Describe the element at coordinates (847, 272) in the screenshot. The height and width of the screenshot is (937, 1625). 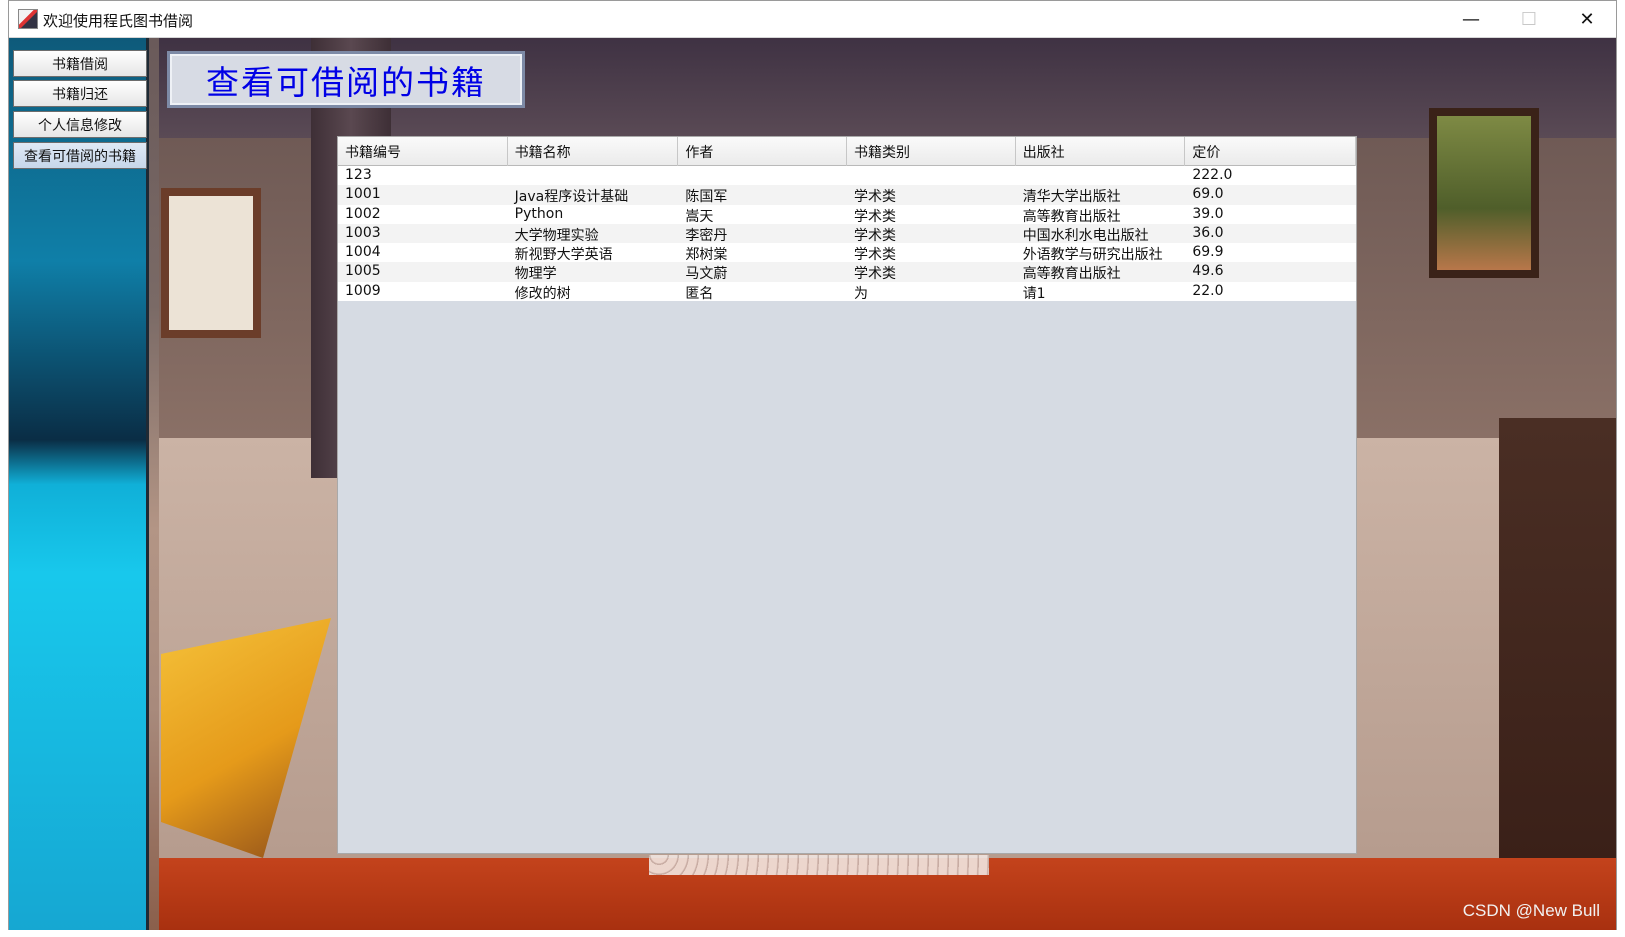
I see `table-row: 1005 物理学 马文蔚 学术类 高等教育出版社 49.6` at that location.